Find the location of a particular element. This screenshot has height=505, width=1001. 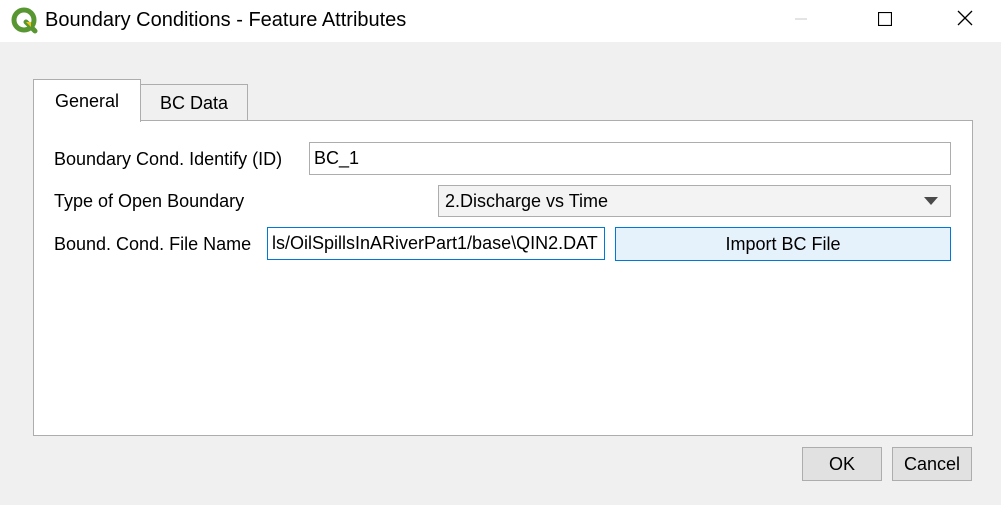

chevron-down-icon is located at coordinates (931, 201).